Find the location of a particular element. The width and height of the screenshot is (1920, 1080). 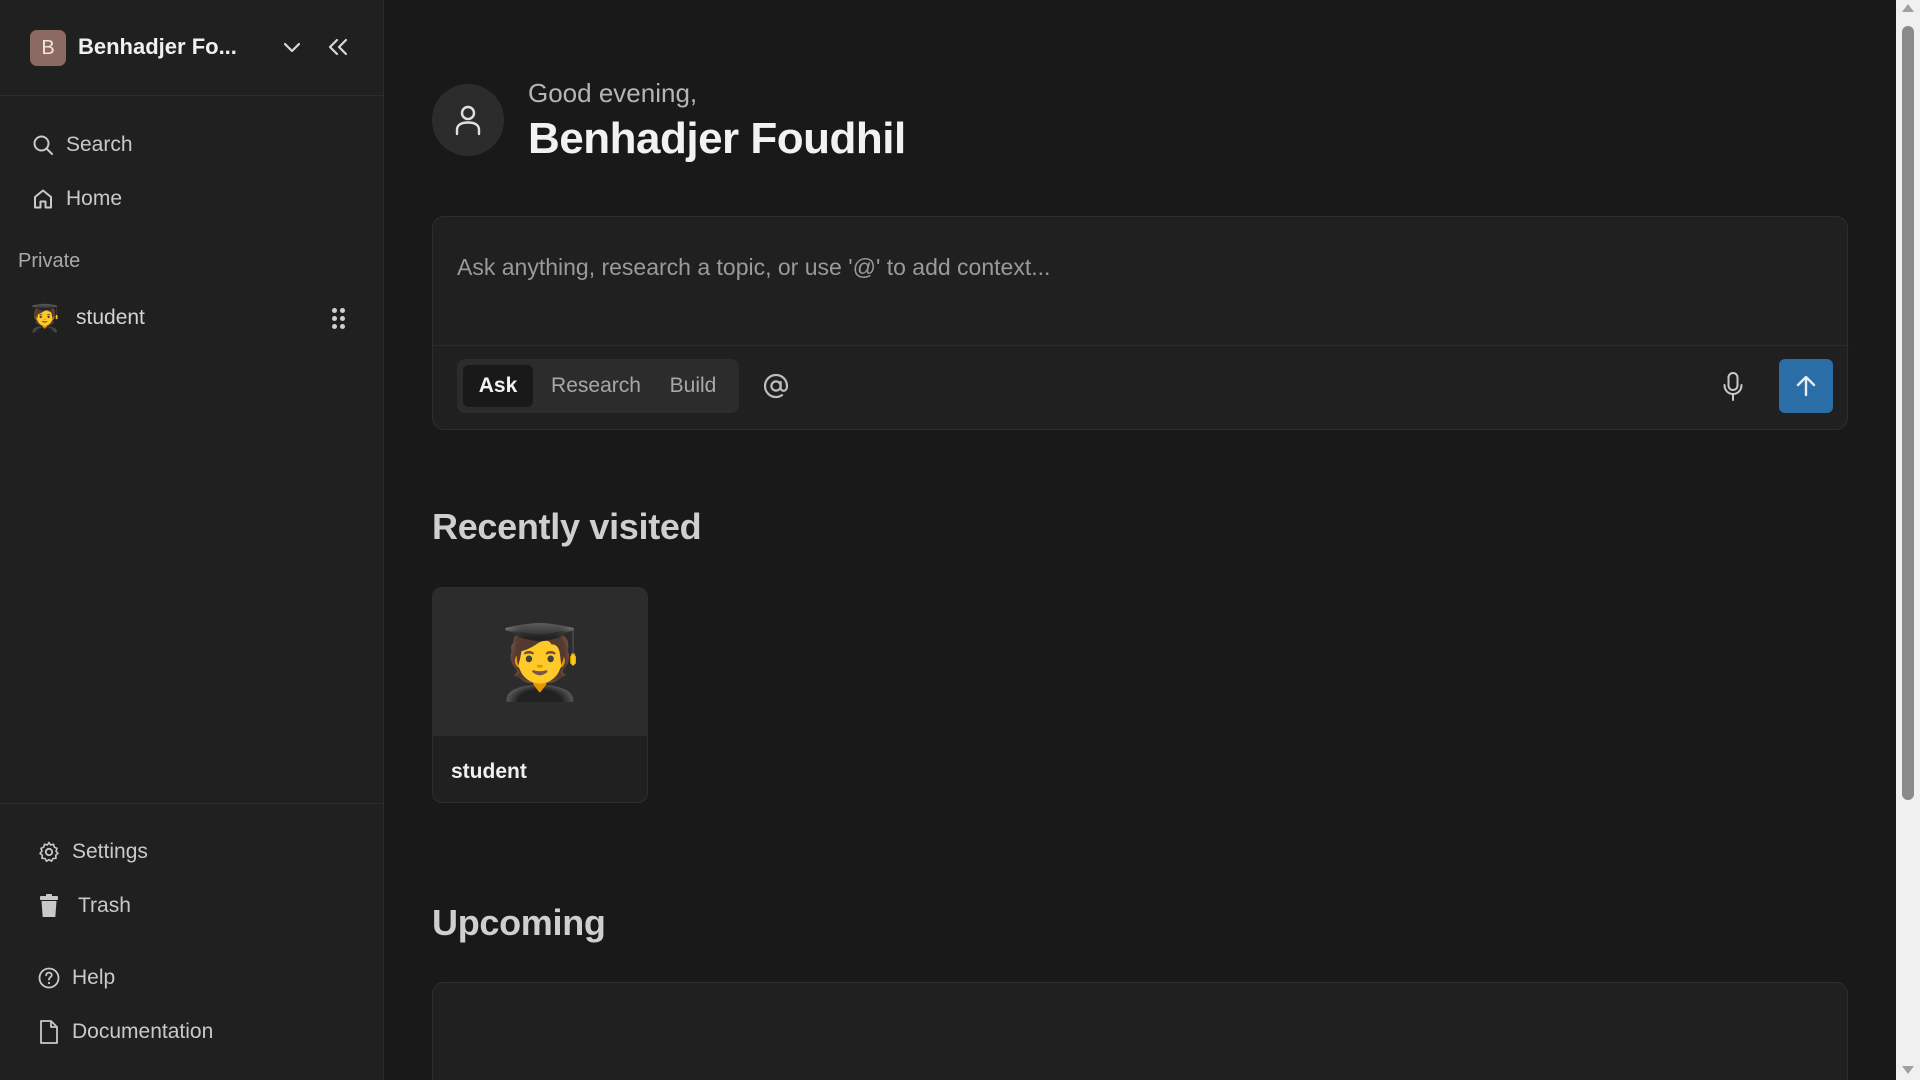

trash-icon is located at coordinates (49, 906).